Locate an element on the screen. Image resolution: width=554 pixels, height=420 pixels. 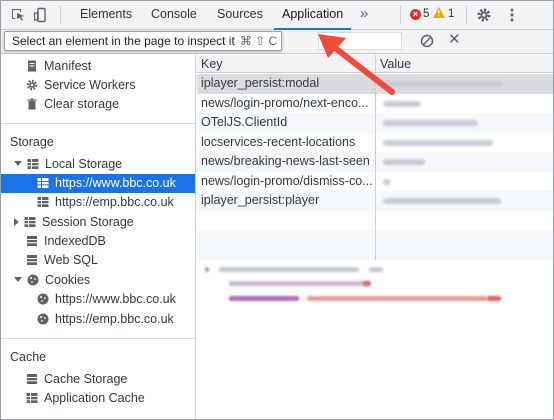
gear-icon is located at coordinates (32, 84).